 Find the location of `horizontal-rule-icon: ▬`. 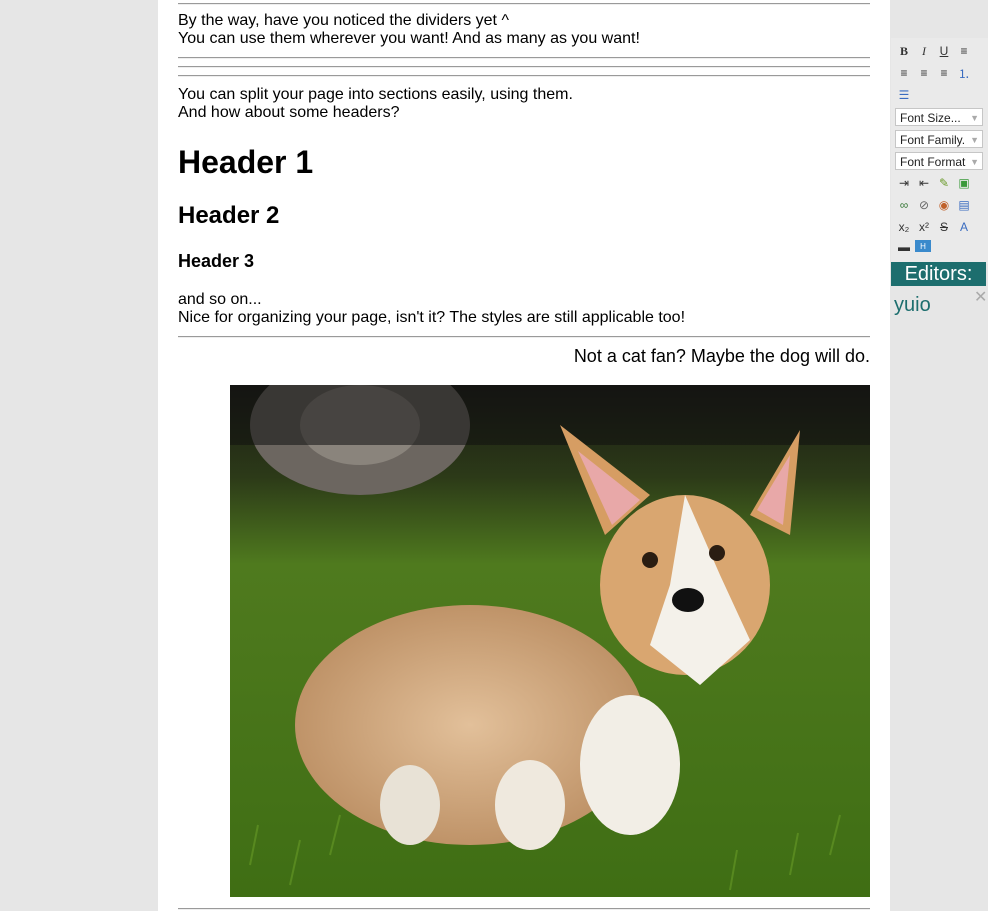

horizontal-rule-icon: ▬ is located at coordinates (904, 247).